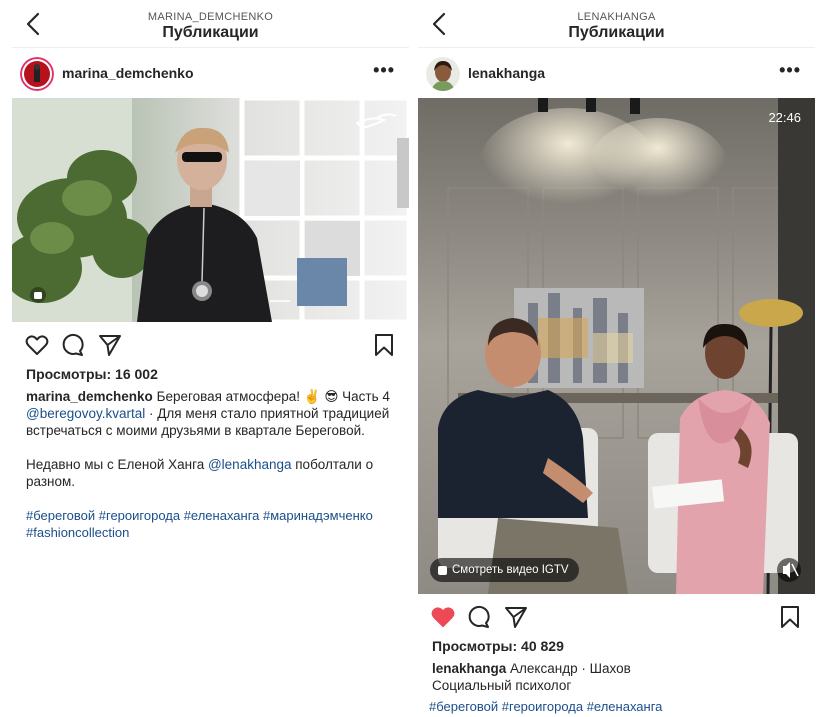 The height and width of the screenshot is (717, 827). Describe the element at coordinates (92, 374) in the screenshot. I see `views-count: Просмотры: 16 002` at that location.